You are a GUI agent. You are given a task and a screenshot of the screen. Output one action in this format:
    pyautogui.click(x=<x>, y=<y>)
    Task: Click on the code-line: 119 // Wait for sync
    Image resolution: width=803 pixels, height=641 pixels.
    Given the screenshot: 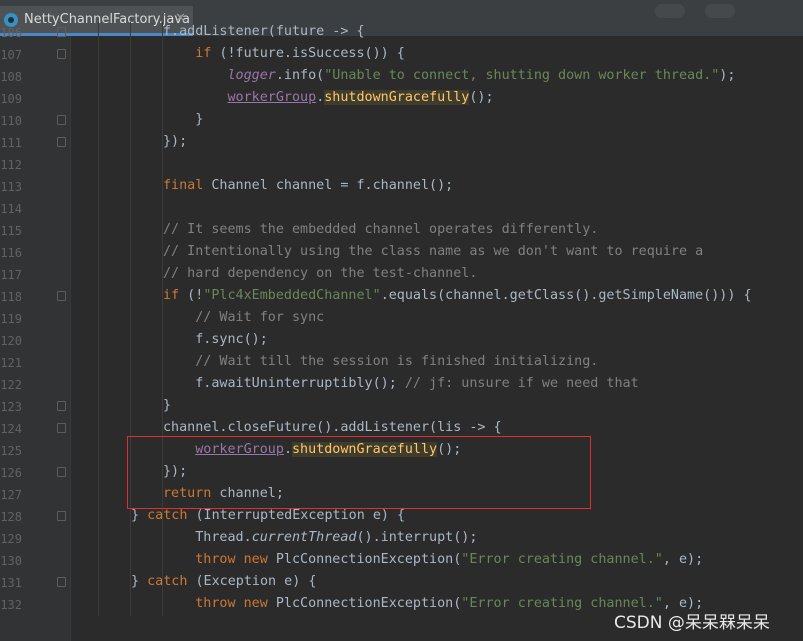 What is the action you would take?
    pyautogui.click(x=401, y=319)
    